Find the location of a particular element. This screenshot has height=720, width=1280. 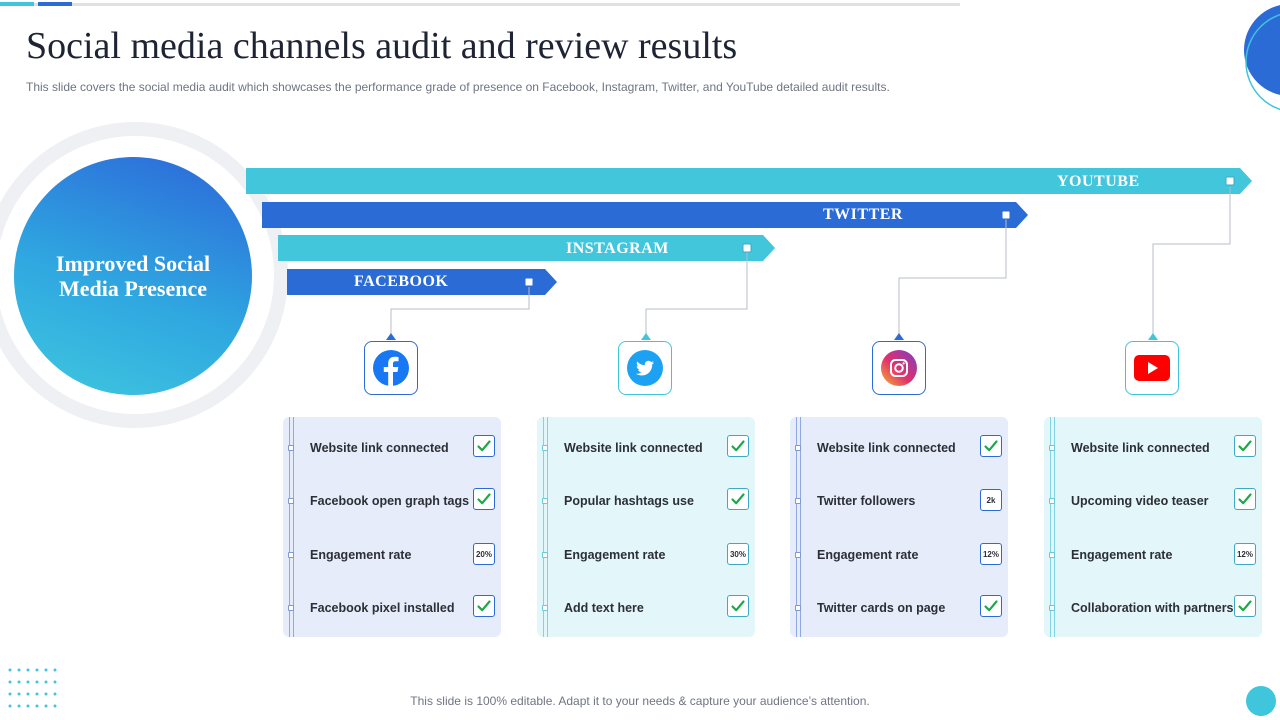

twitter-icon-box is located at coordinates (645, 368).